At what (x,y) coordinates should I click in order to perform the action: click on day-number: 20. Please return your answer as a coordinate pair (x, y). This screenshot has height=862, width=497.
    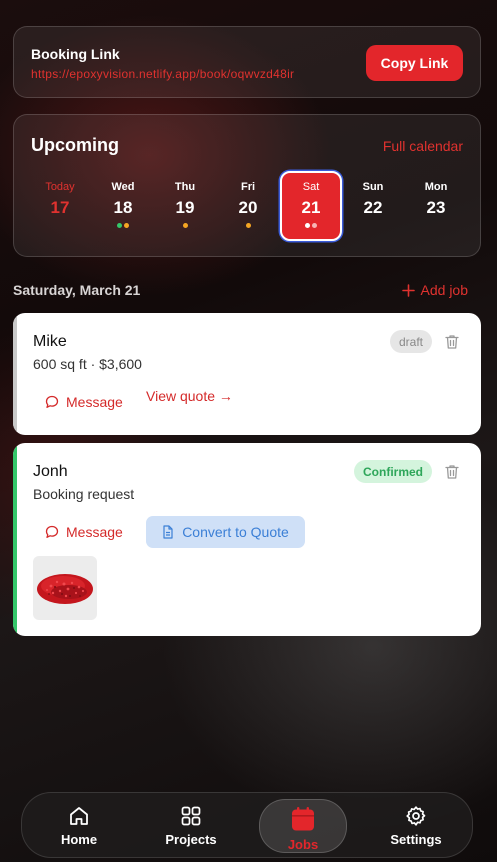
    Looking at the image, I should click on (248, 207).